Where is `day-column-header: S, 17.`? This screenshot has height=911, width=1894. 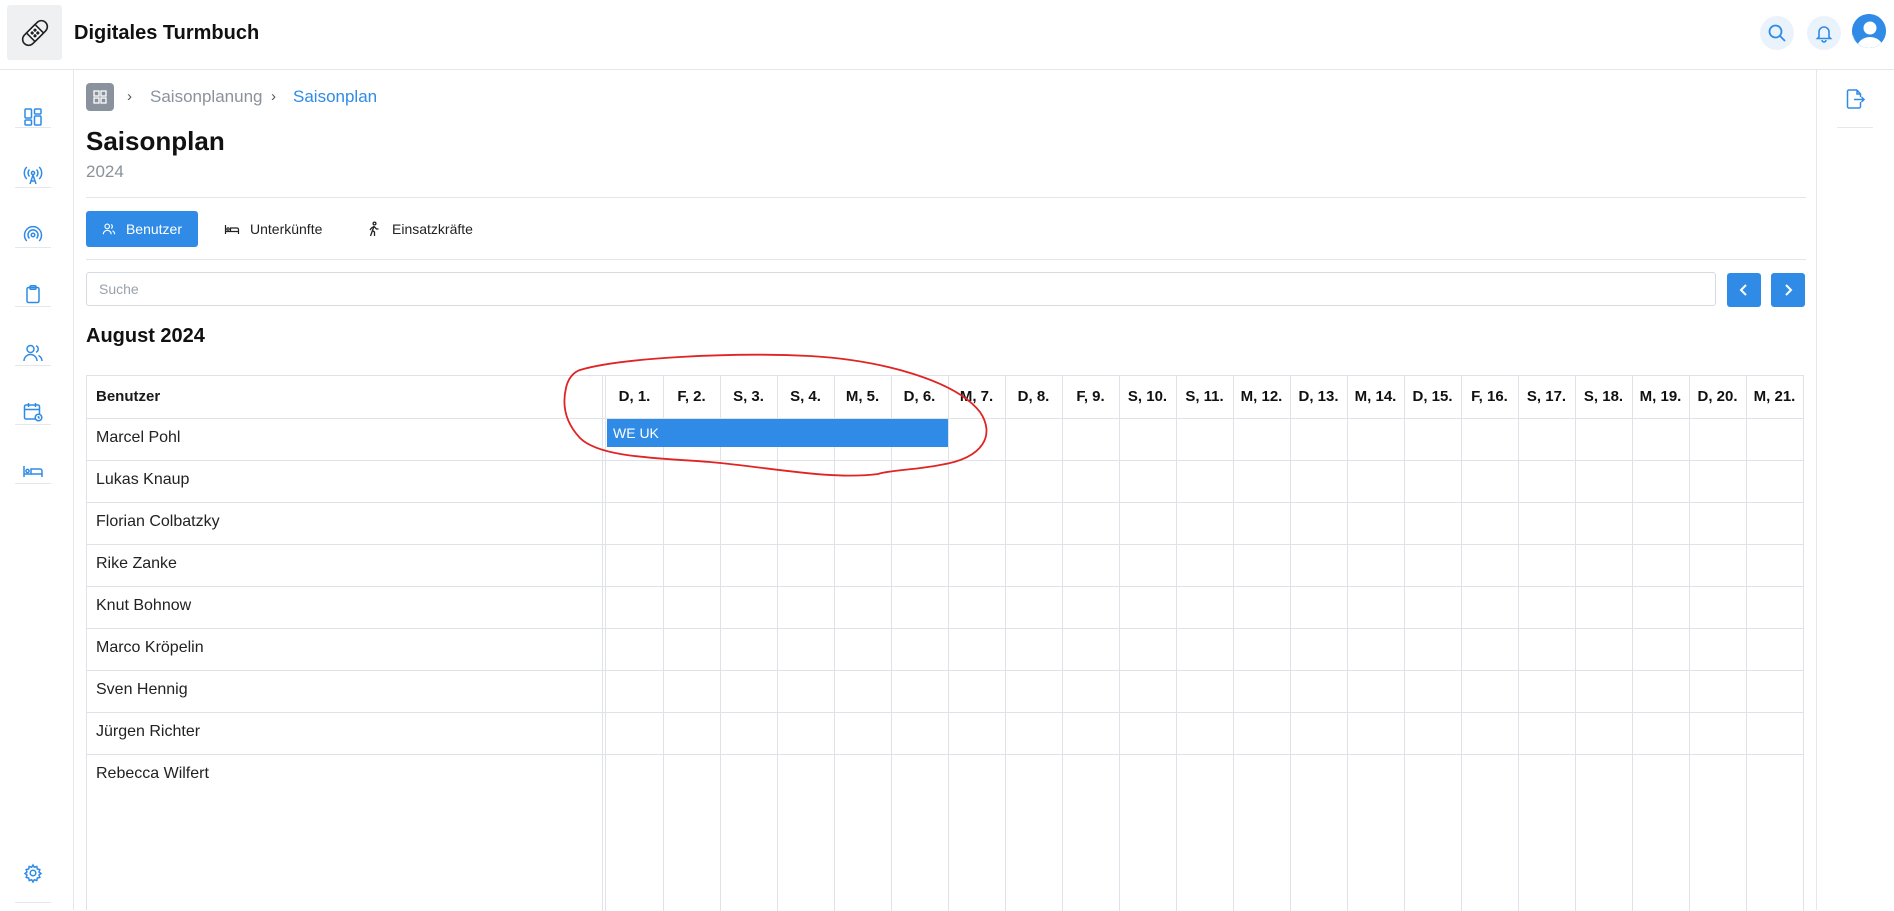 day-column-header: S, 17. is located at coordinates (1546, 396).